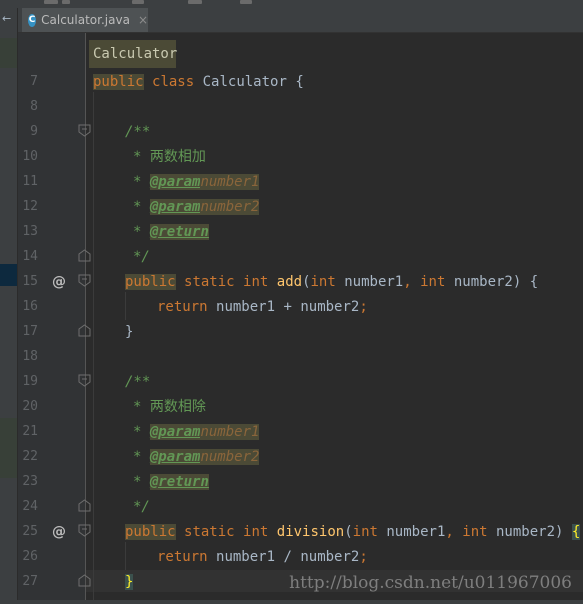 This screenshot has width=583, height=604. Describe the element at coordinates (28, 382) in the screenshot. I see `line-number: 19` at that location.